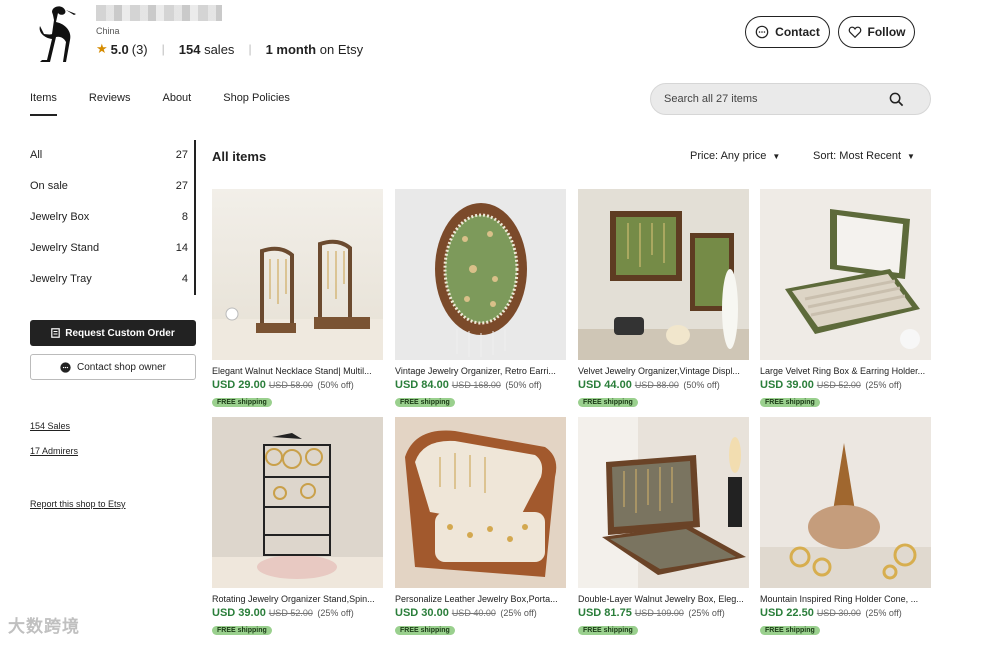 The width and height of the screenshot is (1000, 645). I want to click on sale-price: USD 44.00, so click(605, 385).